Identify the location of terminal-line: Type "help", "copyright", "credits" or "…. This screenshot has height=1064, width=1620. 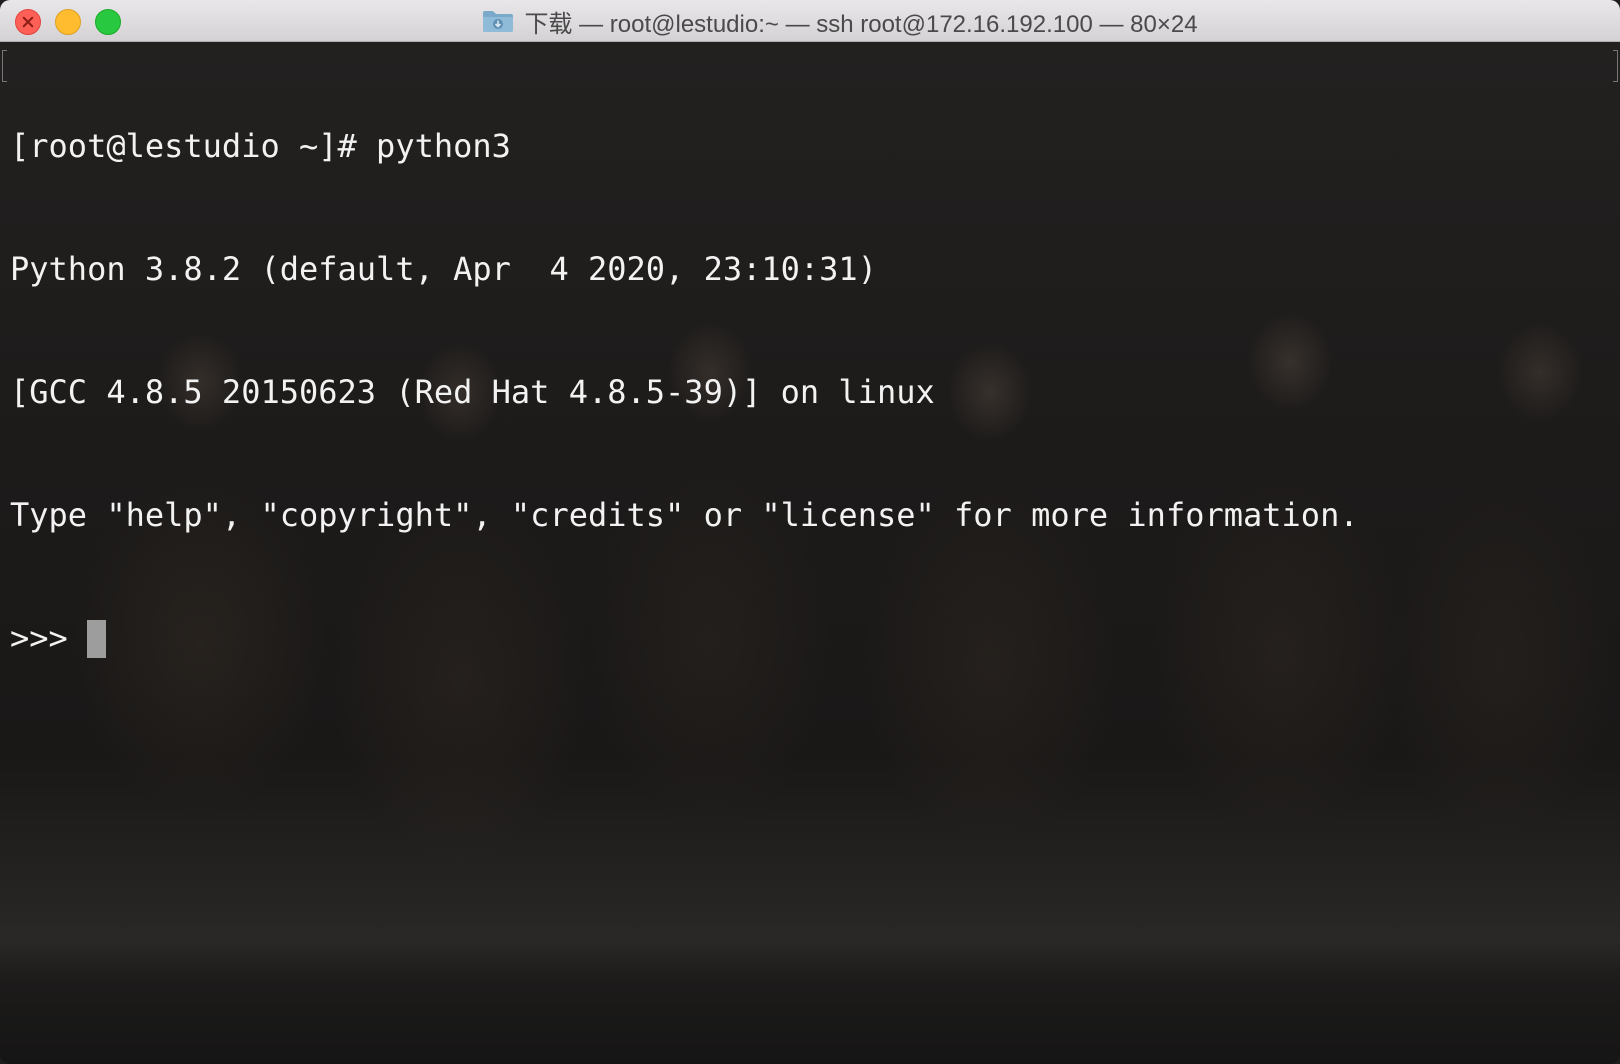
(684, 515).